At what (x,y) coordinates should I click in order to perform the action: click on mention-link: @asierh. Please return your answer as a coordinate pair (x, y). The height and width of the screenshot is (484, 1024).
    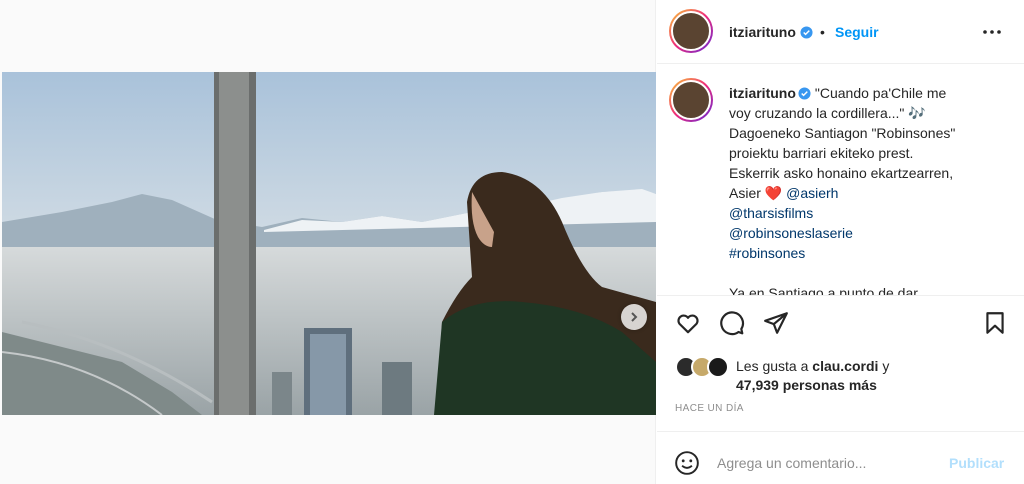
    Looking at the image, I should click on (812, 193).